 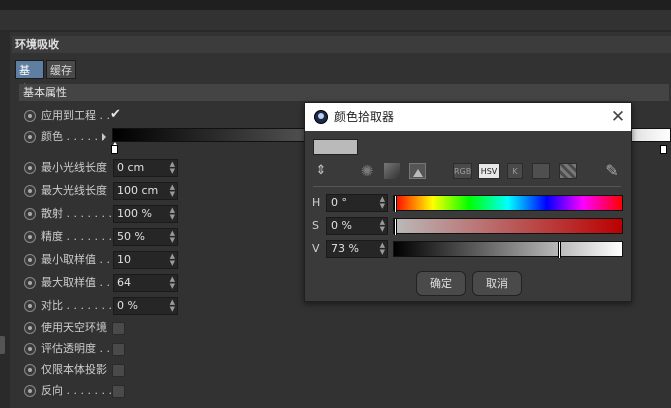 What do you see at coordinates (172, 349) in the screenshot?
I see `row-evaluate-transparency: 评估透明度 . .` at bounding box center [172, 349].